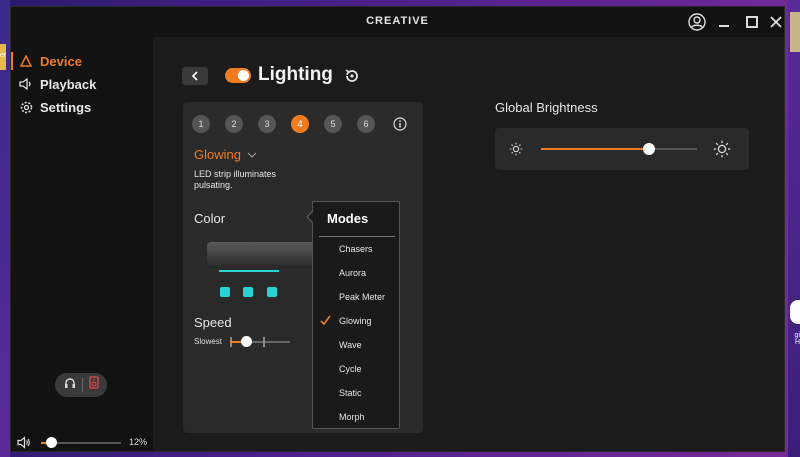 Image resolution: width=800 pixels, height=457 pixels. I want to click on device-triangle-icon, so click(26, 61).